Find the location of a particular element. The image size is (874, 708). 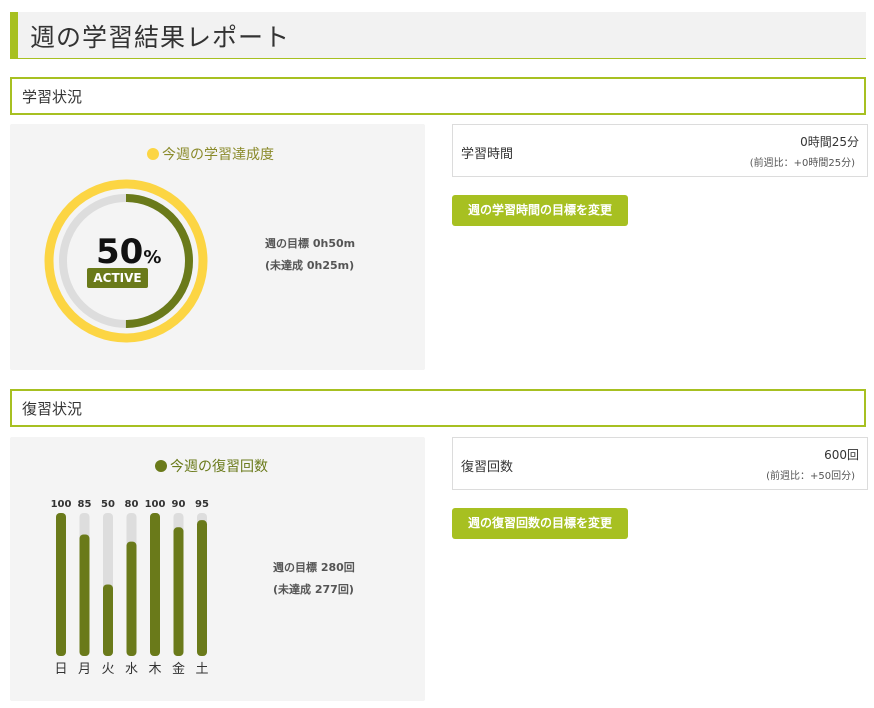

study-section-title: 学習状況 is located at coordinates (52, 97).